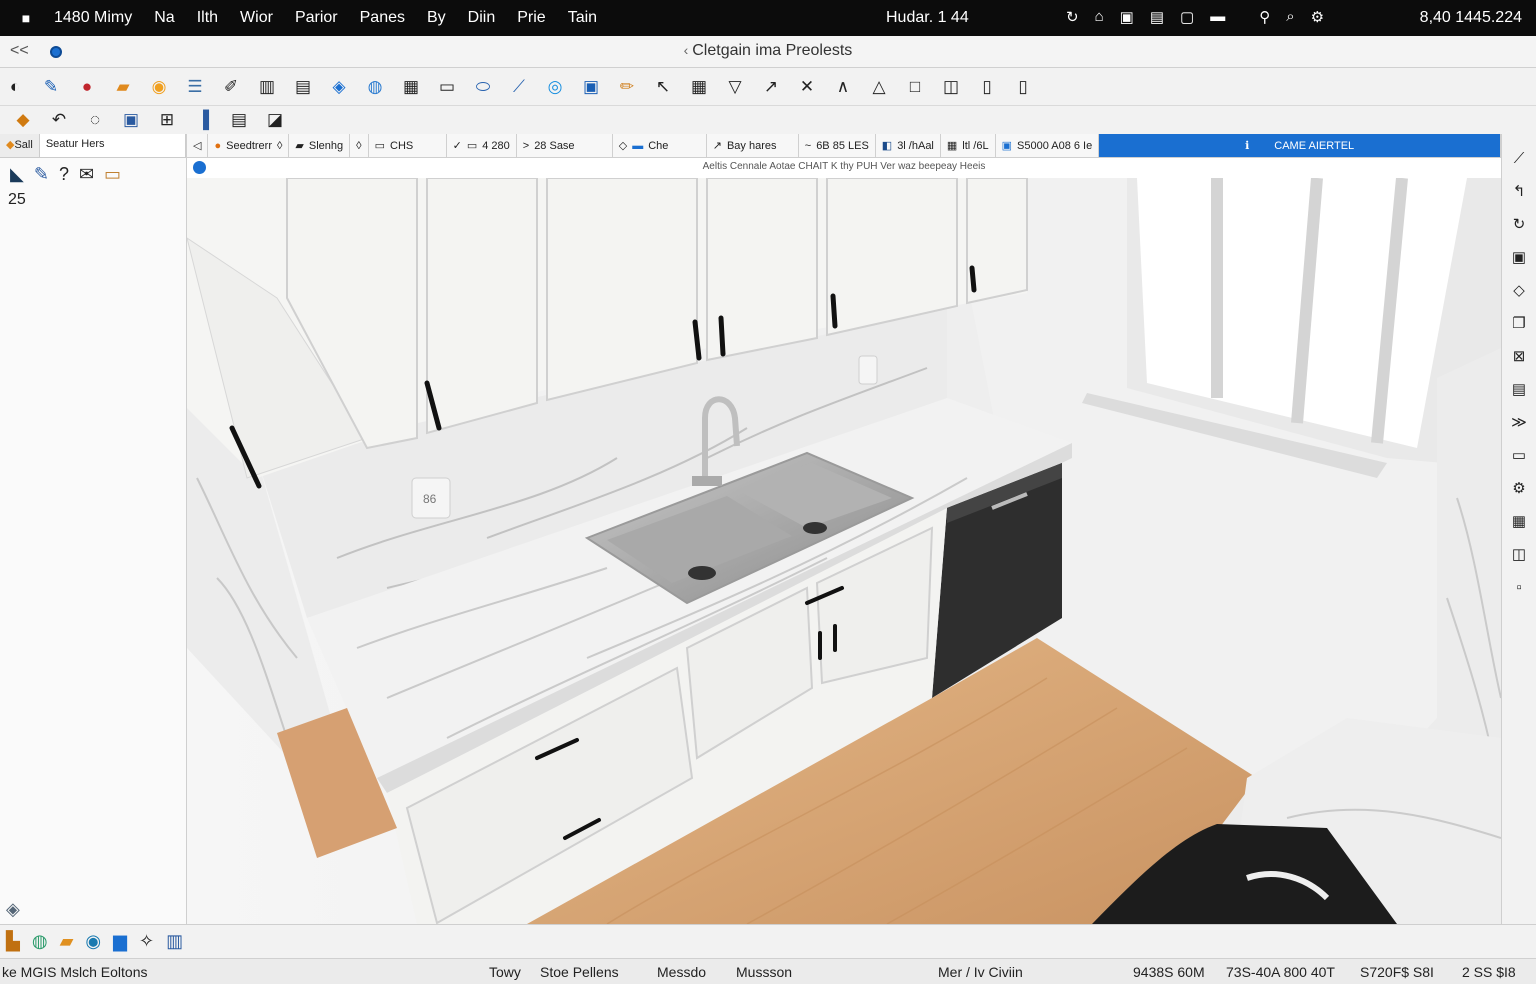 This screenshot has height=984, width=1536. What do you see at coordinates (1519, 323) in the screenshot?
I see `right-tool-copy-icon: ❐` at bounding box center [1519, 323].